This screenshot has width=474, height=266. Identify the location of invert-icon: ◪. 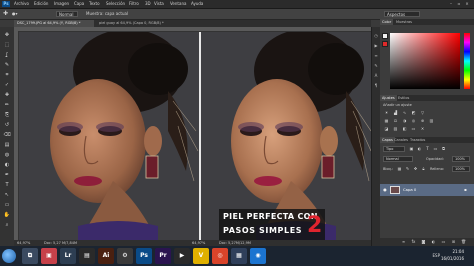
(386, 129).